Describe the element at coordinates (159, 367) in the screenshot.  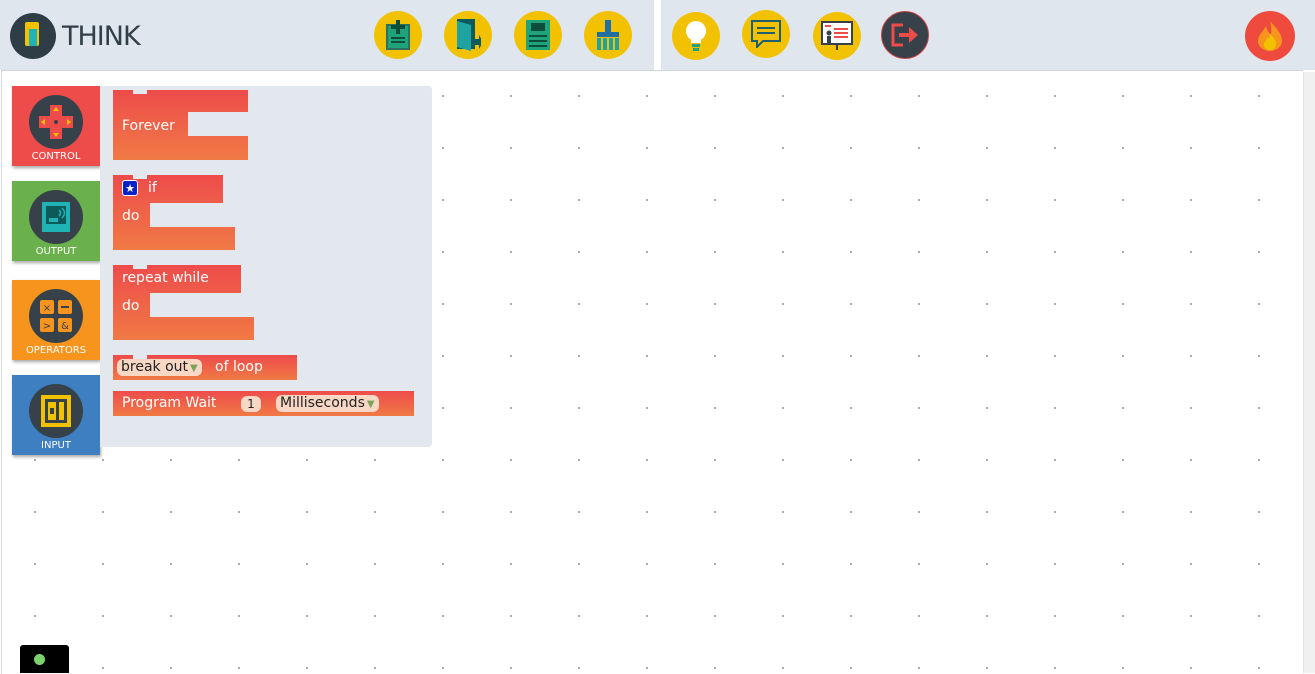
I see `break-mode-dropdown: break out ▼` at that location.